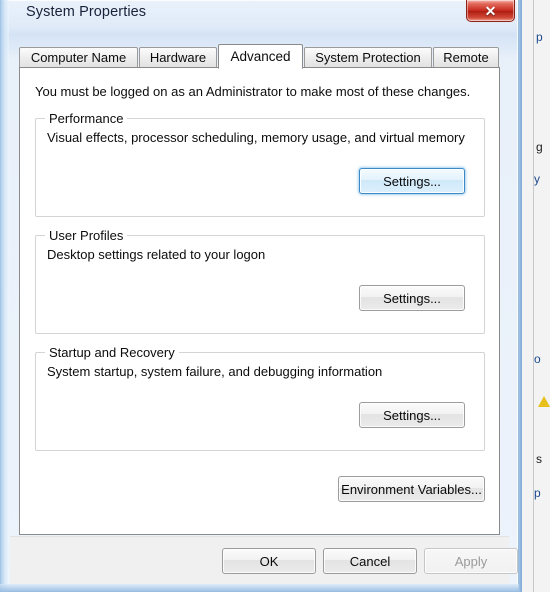 This screenshot has height=592, width=550. I want to click on close-button: ✕, so click(490, 11).